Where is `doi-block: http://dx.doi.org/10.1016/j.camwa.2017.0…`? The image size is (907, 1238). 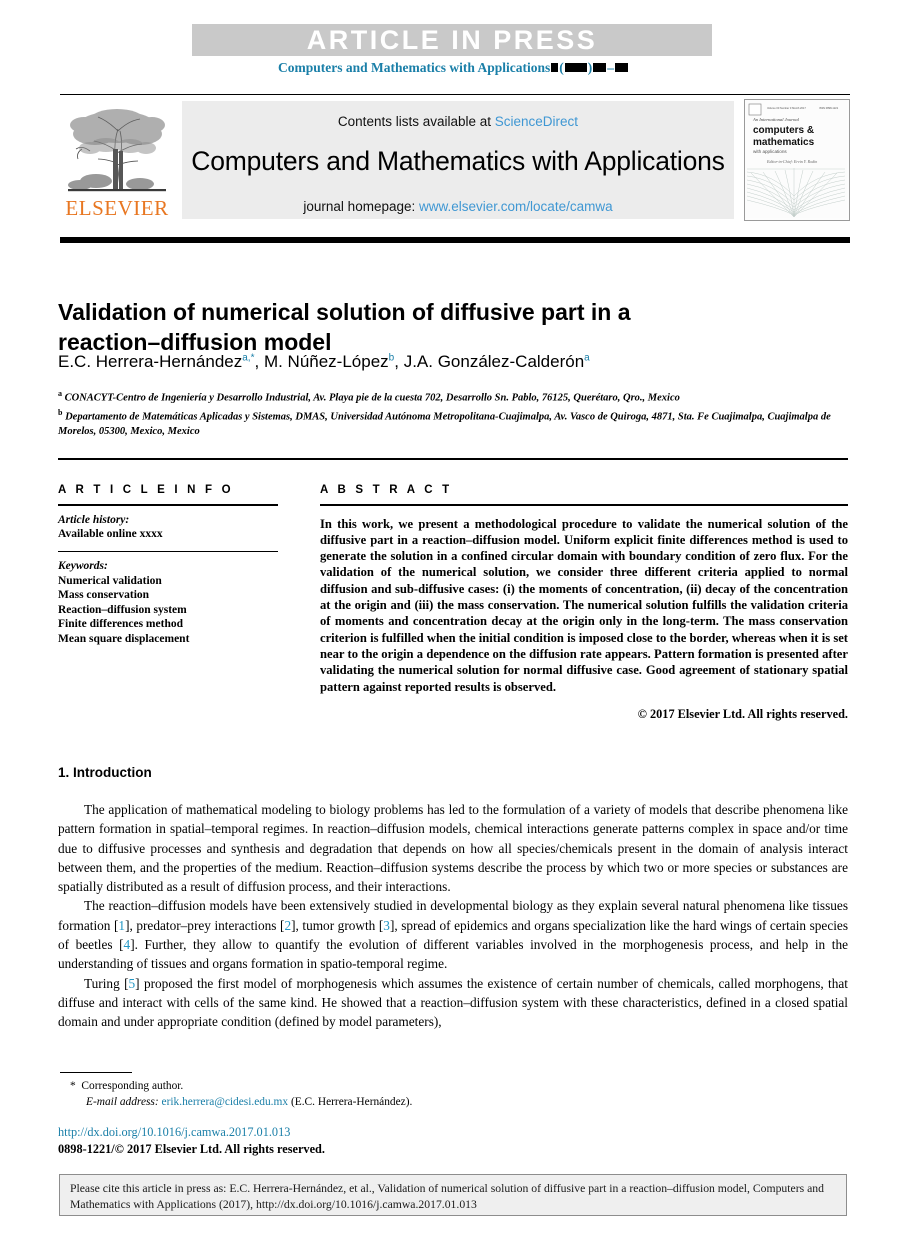
doi-block: http://dx.doi.org/10.1016/j.camwa.2017.0… is located at coordinates (191, 1140).